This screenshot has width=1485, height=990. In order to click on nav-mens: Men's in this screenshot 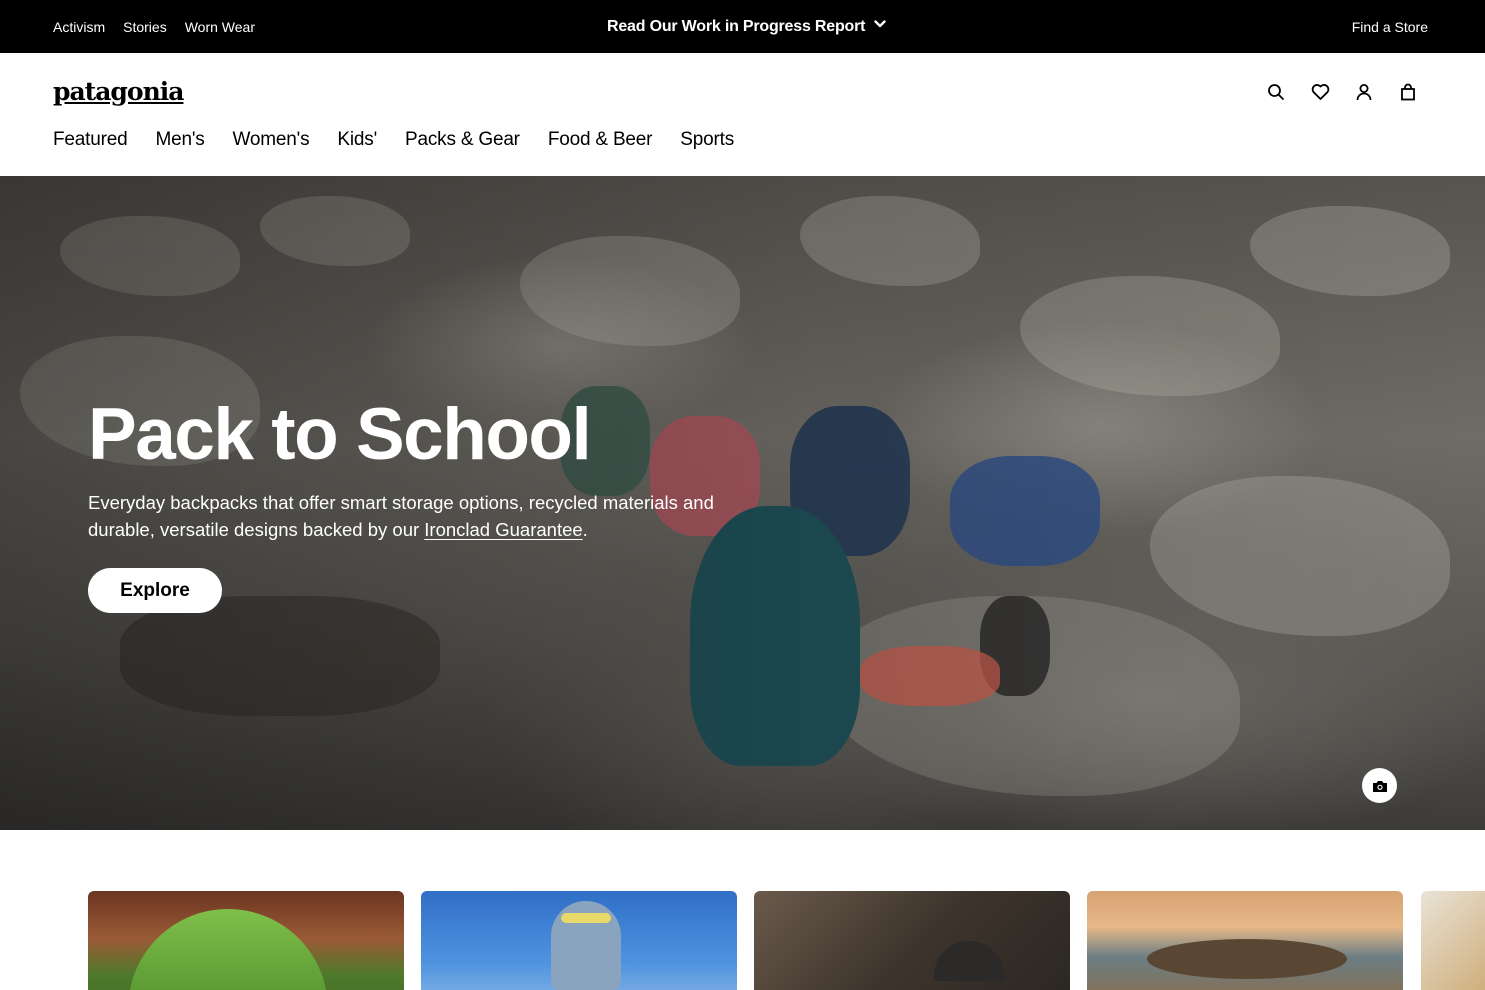, I will do `click(179, 140)`.